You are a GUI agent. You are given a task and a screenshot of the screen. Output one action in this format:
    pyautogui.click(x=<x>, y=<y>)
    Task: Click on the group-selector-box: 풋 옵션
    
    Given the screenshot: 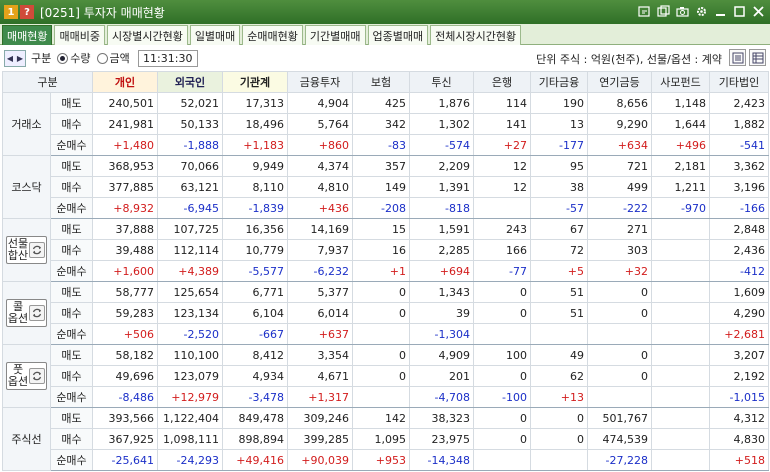 What is the action you would take?
    pyautogui.click(x=26, y=376)
    